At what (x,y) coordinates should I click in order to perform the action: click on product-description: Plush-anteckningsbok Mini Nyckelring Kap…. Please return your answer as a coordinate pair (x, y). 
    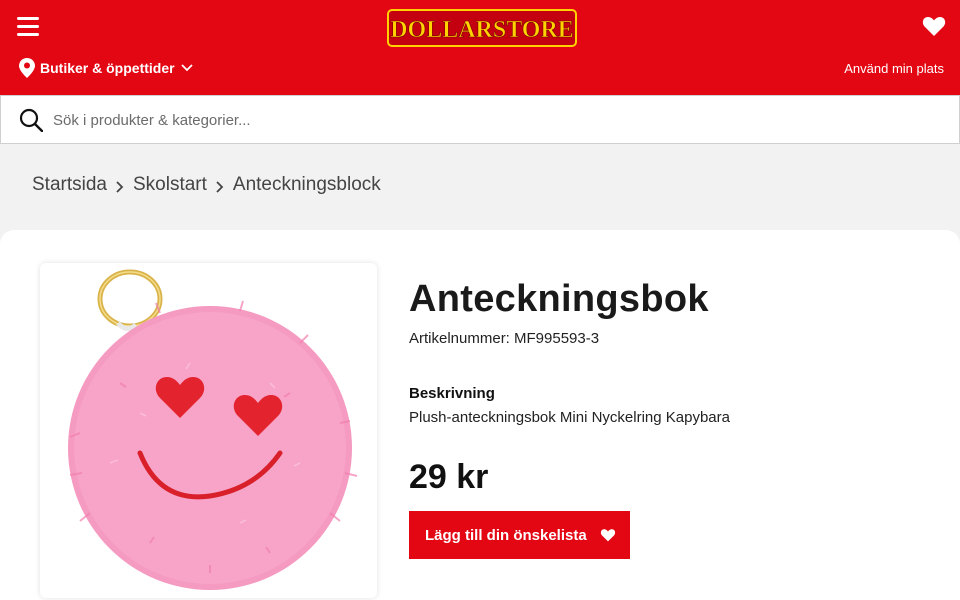
    Looking at the image, I should click on (569, 417).